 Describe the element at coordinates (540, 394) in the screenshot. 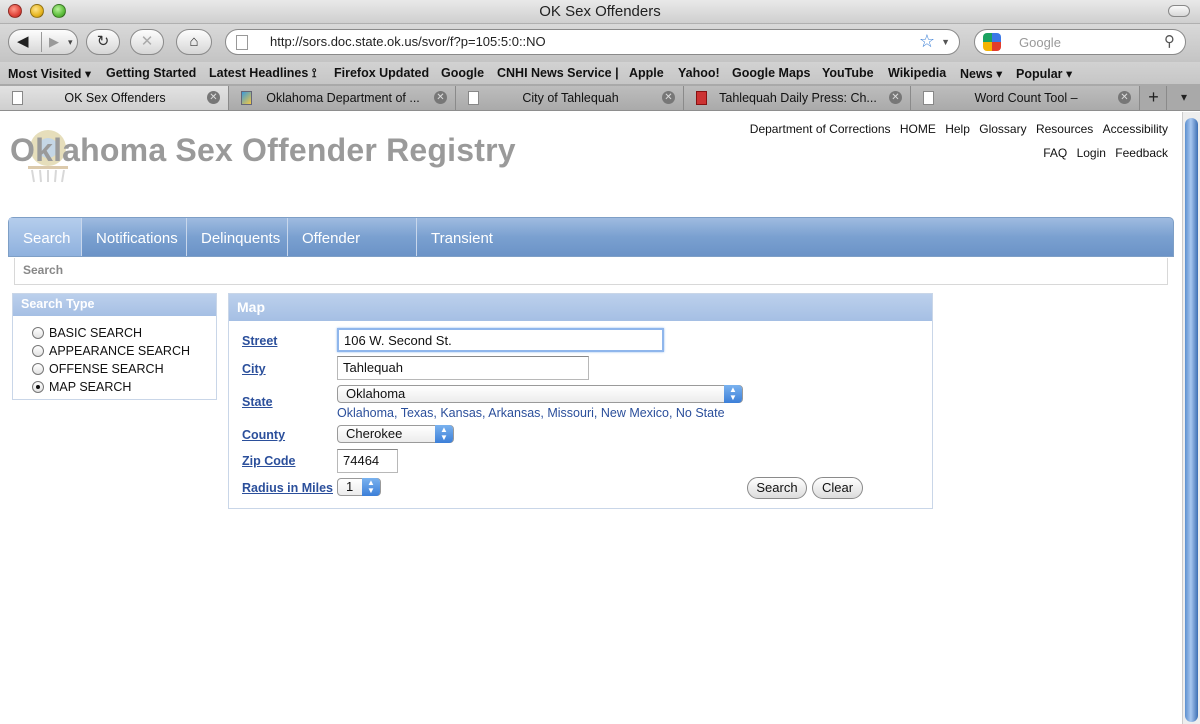

I see `state-select: Oklahoma ▲ ▼` at that location.